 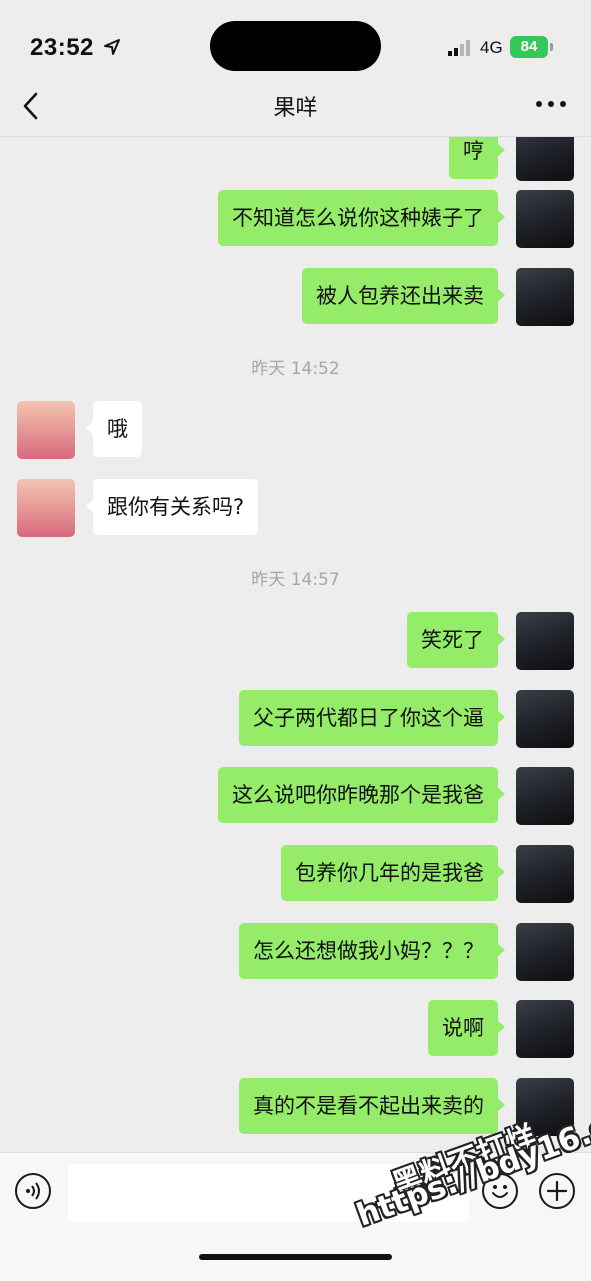 I want to click on chat-title: 果咩, so click(x=295, y=108).